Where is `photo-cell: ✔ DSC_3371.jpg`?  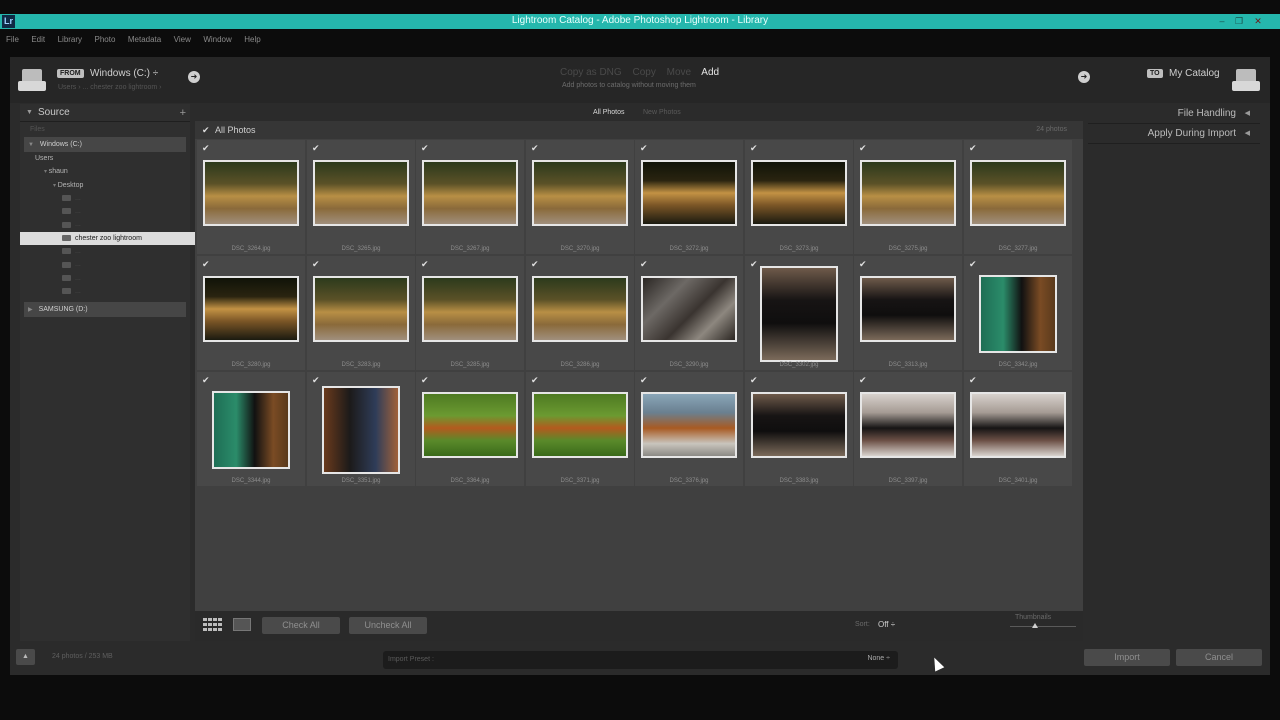 photo-cell: ✔ DSC_3371.jpg is located at coordinates (580, 429).